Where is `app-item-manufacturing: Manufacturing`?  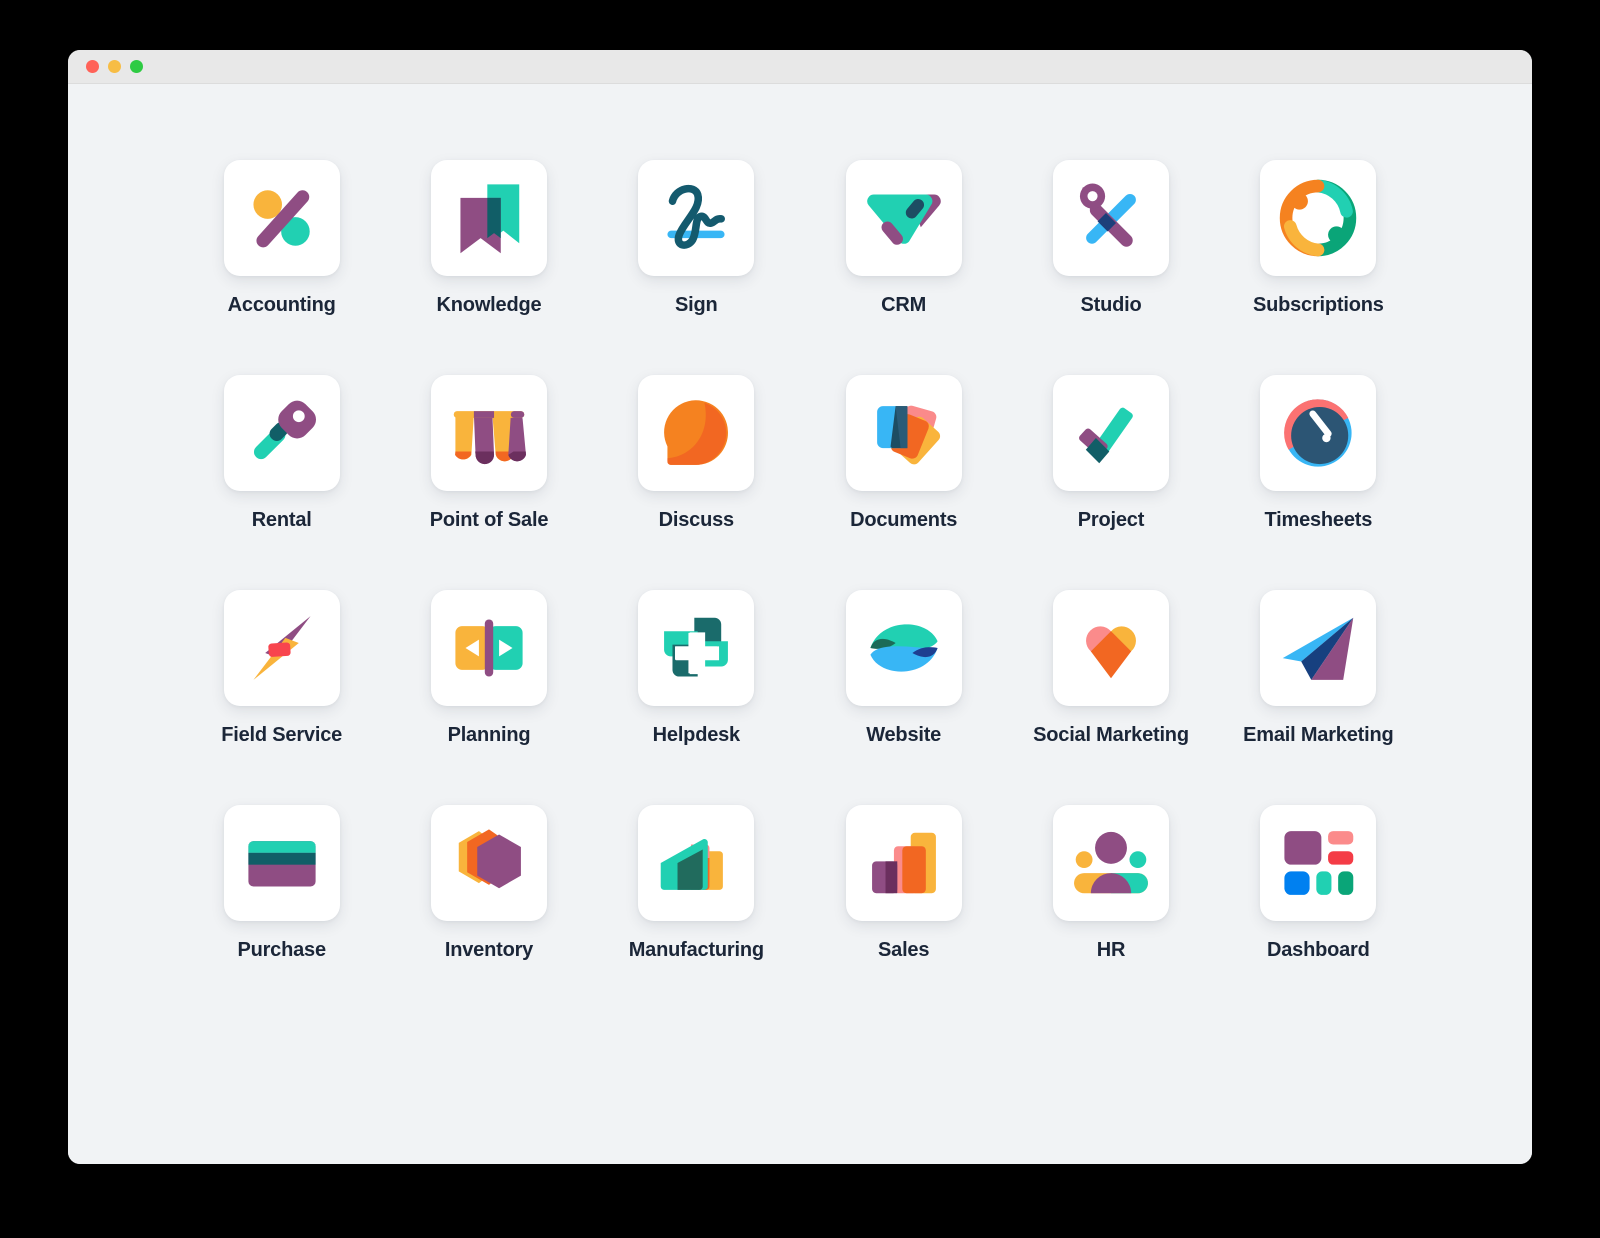
app-item-manufacturing: Manufacturing is located at coordinates (696, 912).